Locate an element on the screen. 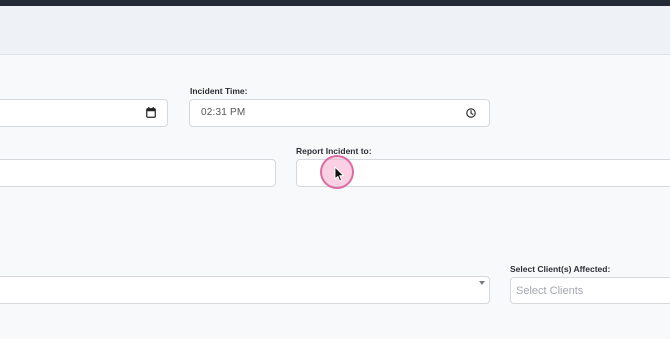  caret-down-icon is located at coordinates (482, 283).